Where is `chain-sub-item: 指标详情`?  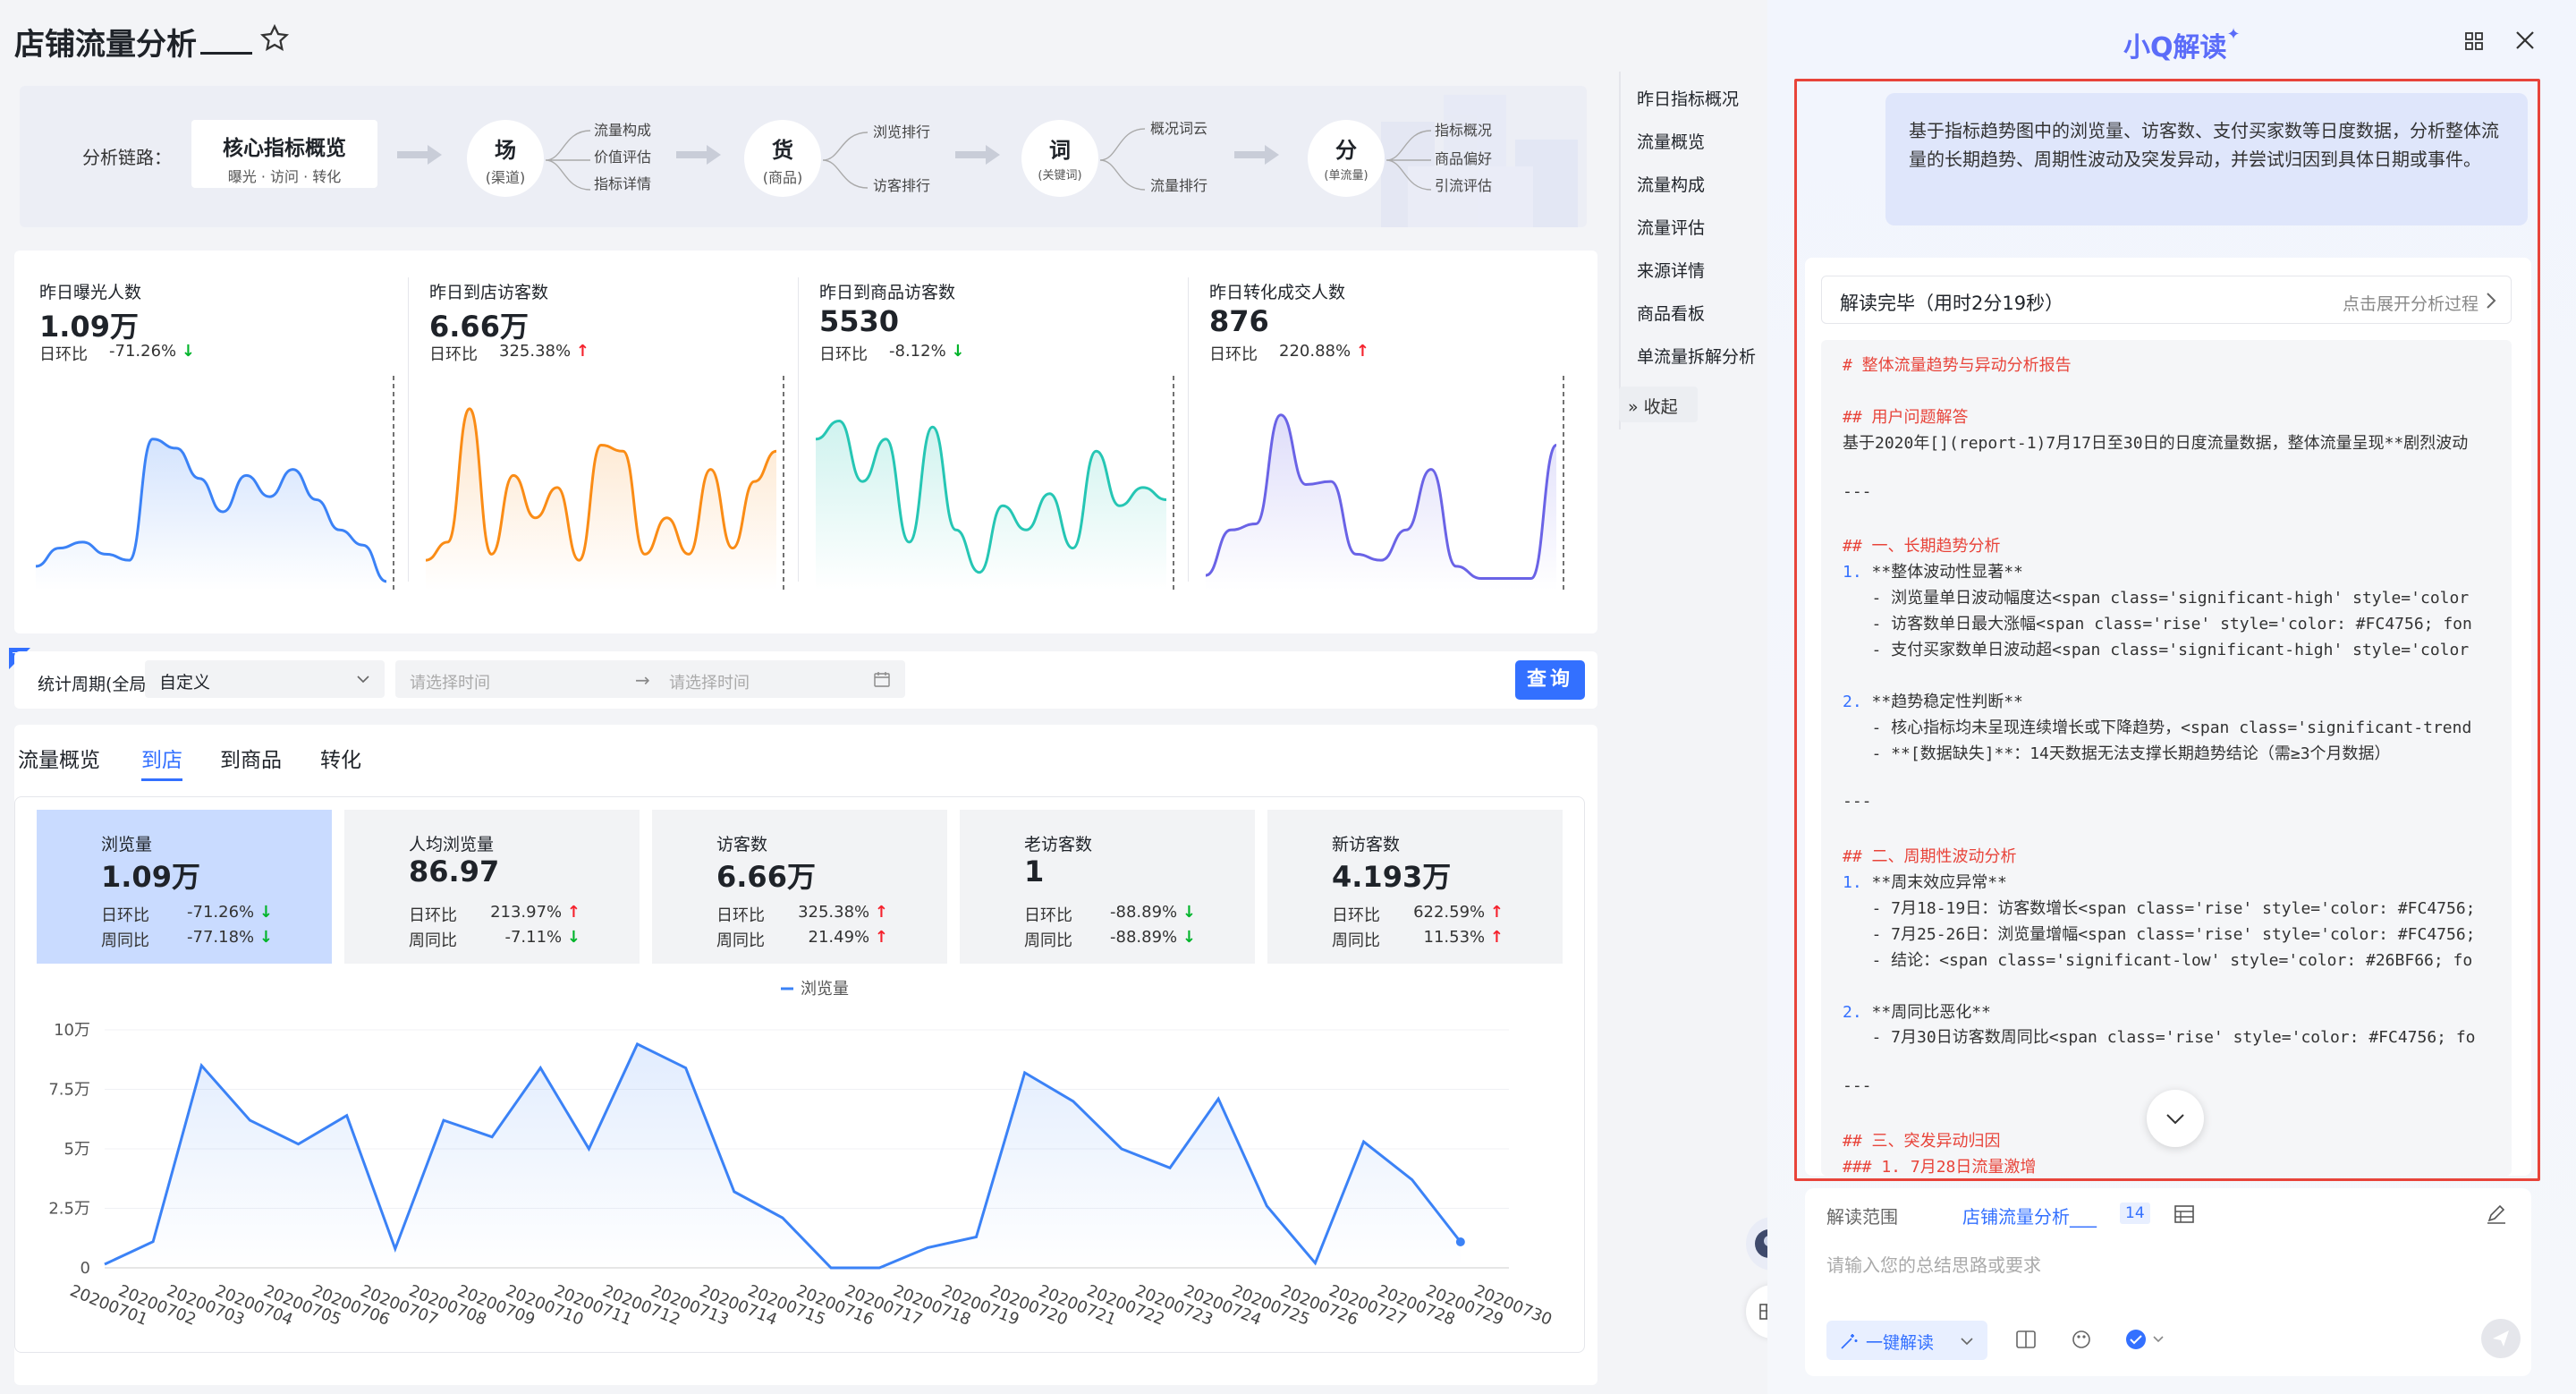
chain-sub-item: 指标详情 is located at coordinates (622, 182).